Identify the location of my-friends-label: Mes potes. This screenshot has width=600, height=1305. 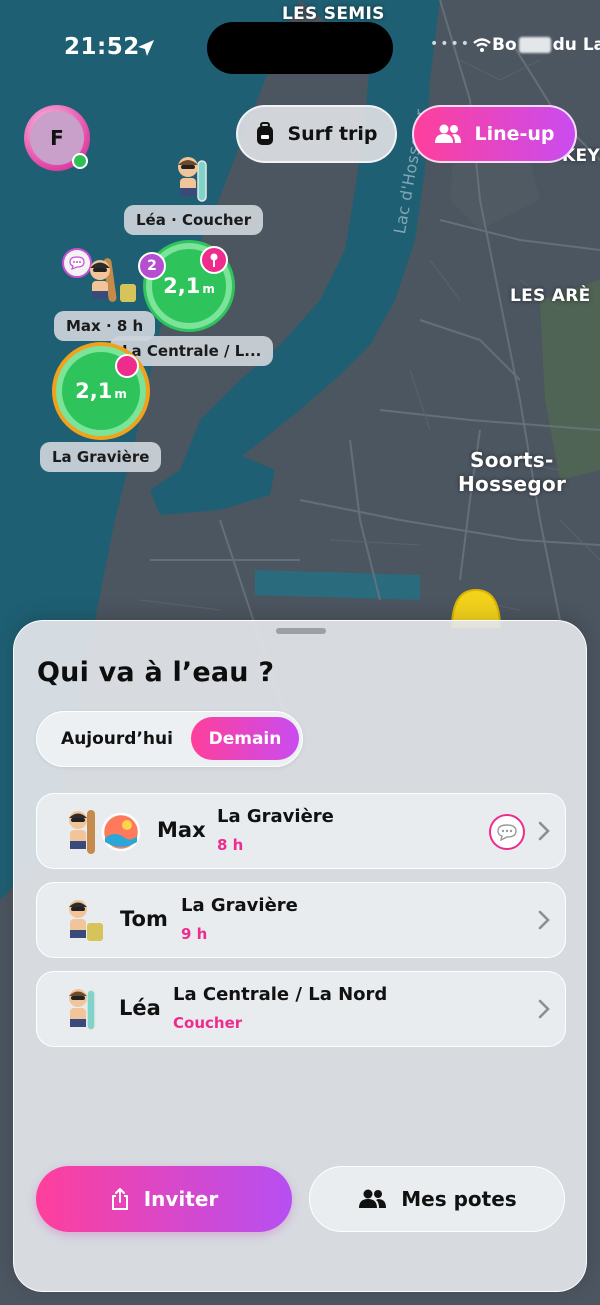
(459, 1199).